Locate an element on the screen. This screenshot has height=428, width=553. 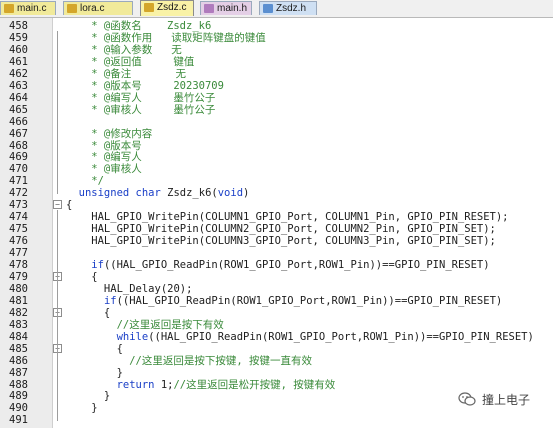
line-number: 479 is located at coordinates (18, 276).